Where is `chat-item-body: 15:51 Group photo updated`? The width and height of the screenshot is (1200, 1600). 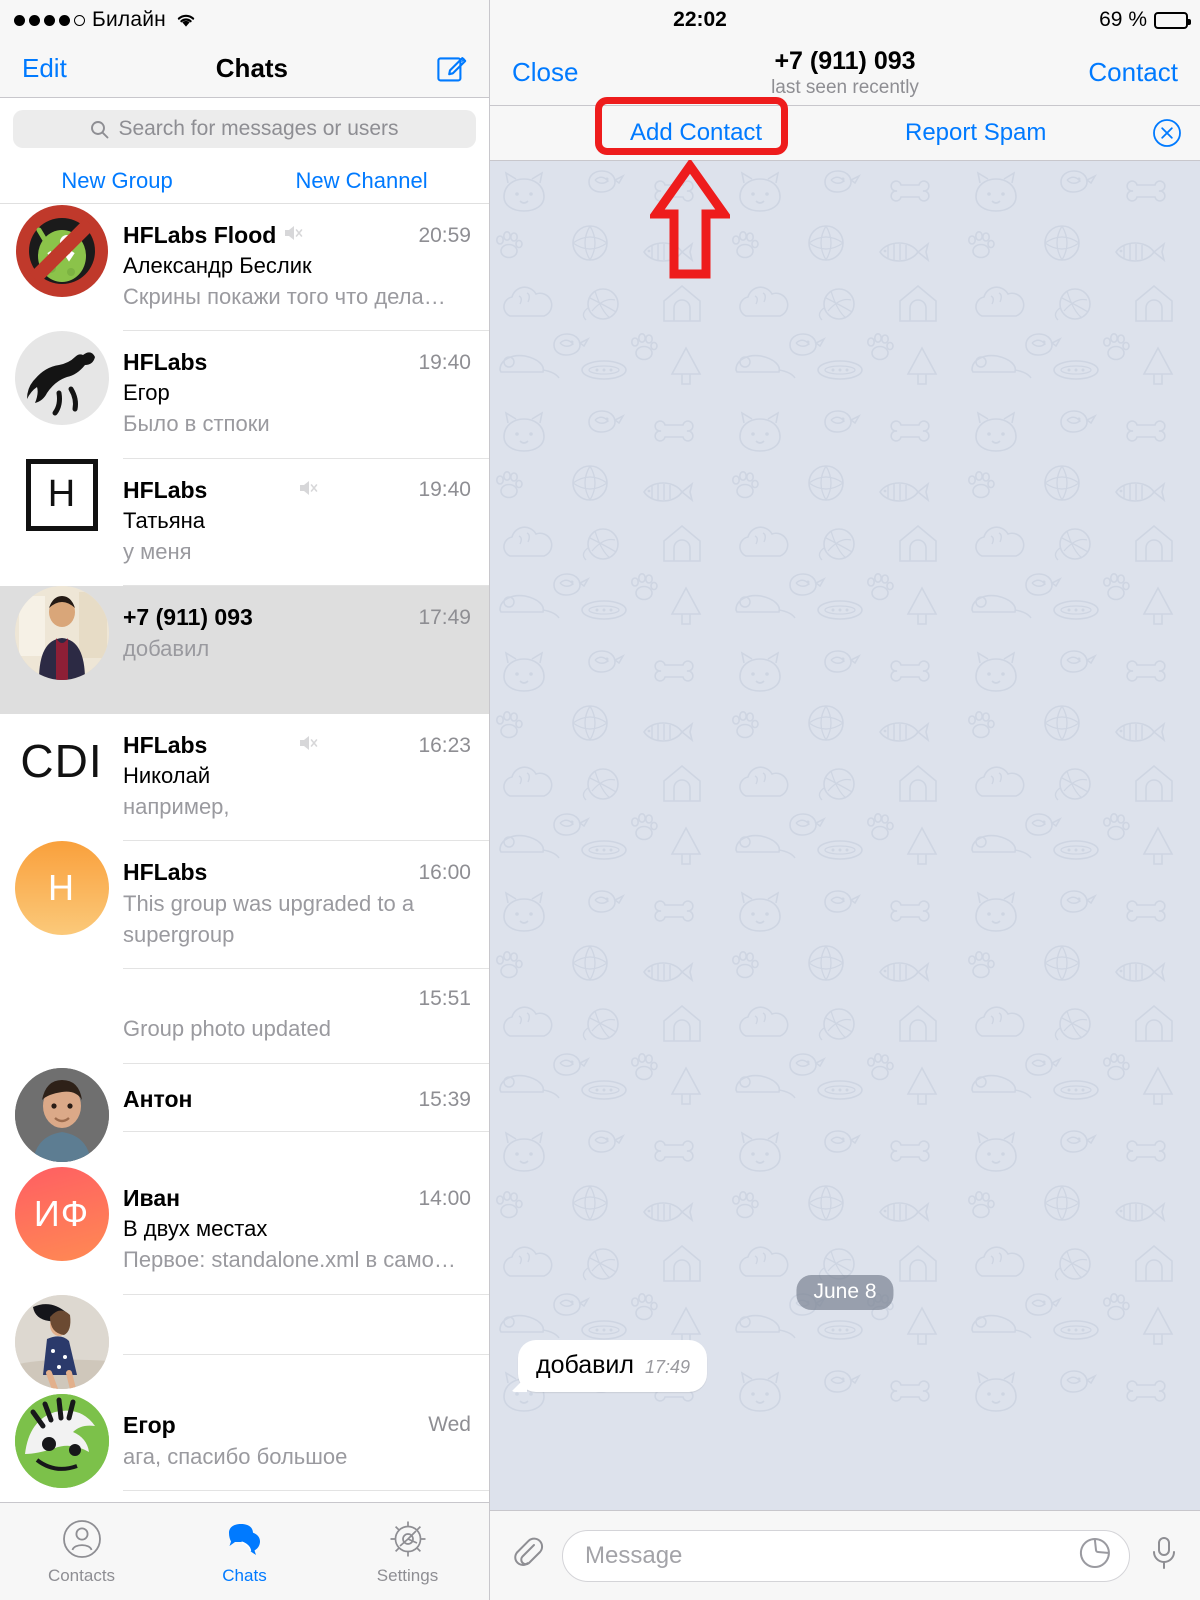 chat-item-body: 15:51 Group photo updated is located at coordinates (306, 1016).